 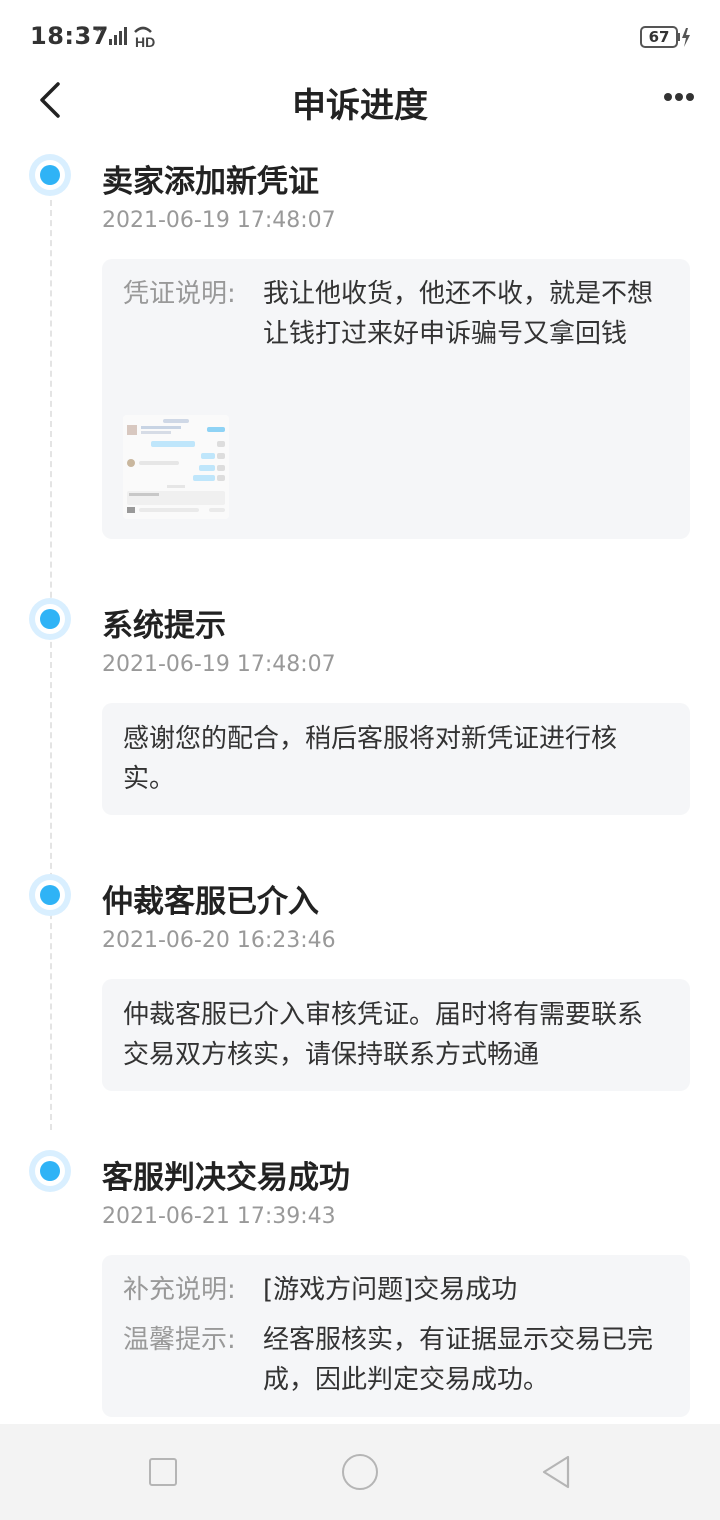 I want to click on timeline-card: 仲裁客服已介入审核凭证。届时将有需要联系交易双方核实，请保持联系方式畅通, so click(x=396, y=1035).